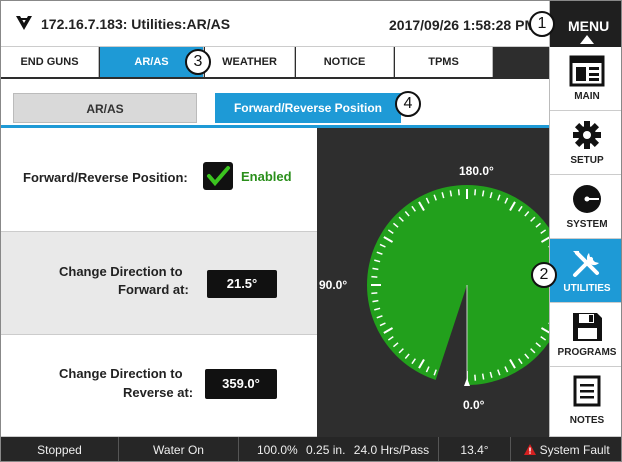  Describe the element at coordinates (24, 23) in the screenshot. I see `logo-icon` at that location.